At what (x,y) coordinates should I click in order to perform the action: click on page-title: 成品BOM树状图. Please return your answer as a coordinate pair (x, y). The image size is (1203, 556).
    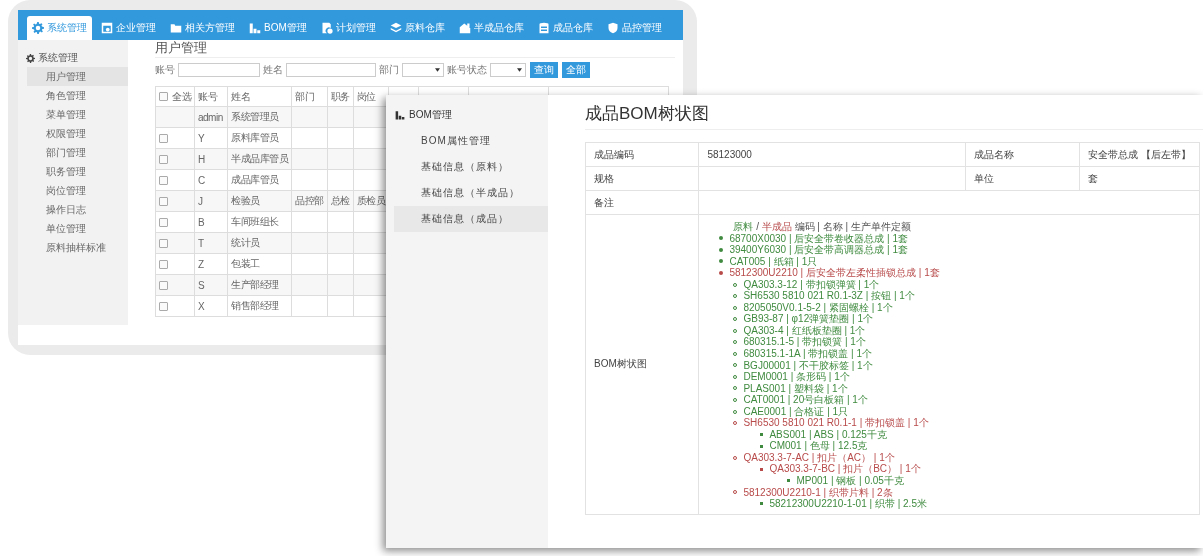
    Looking at the image, I should click on (894, 116).